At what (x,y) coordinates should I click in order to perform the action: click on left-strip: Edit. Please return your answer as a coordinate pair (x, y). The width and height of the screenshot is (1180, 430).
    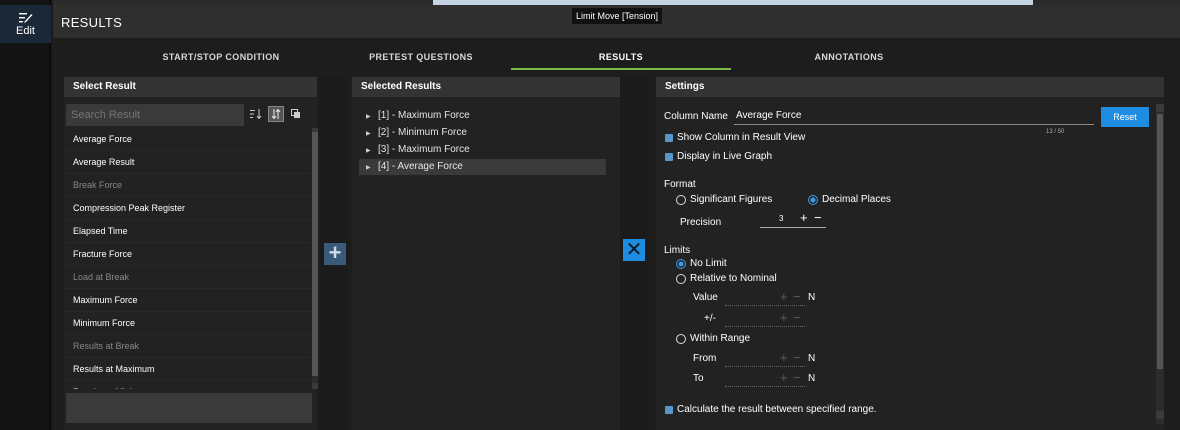
    Looking at the image, I should click on (25, 215).